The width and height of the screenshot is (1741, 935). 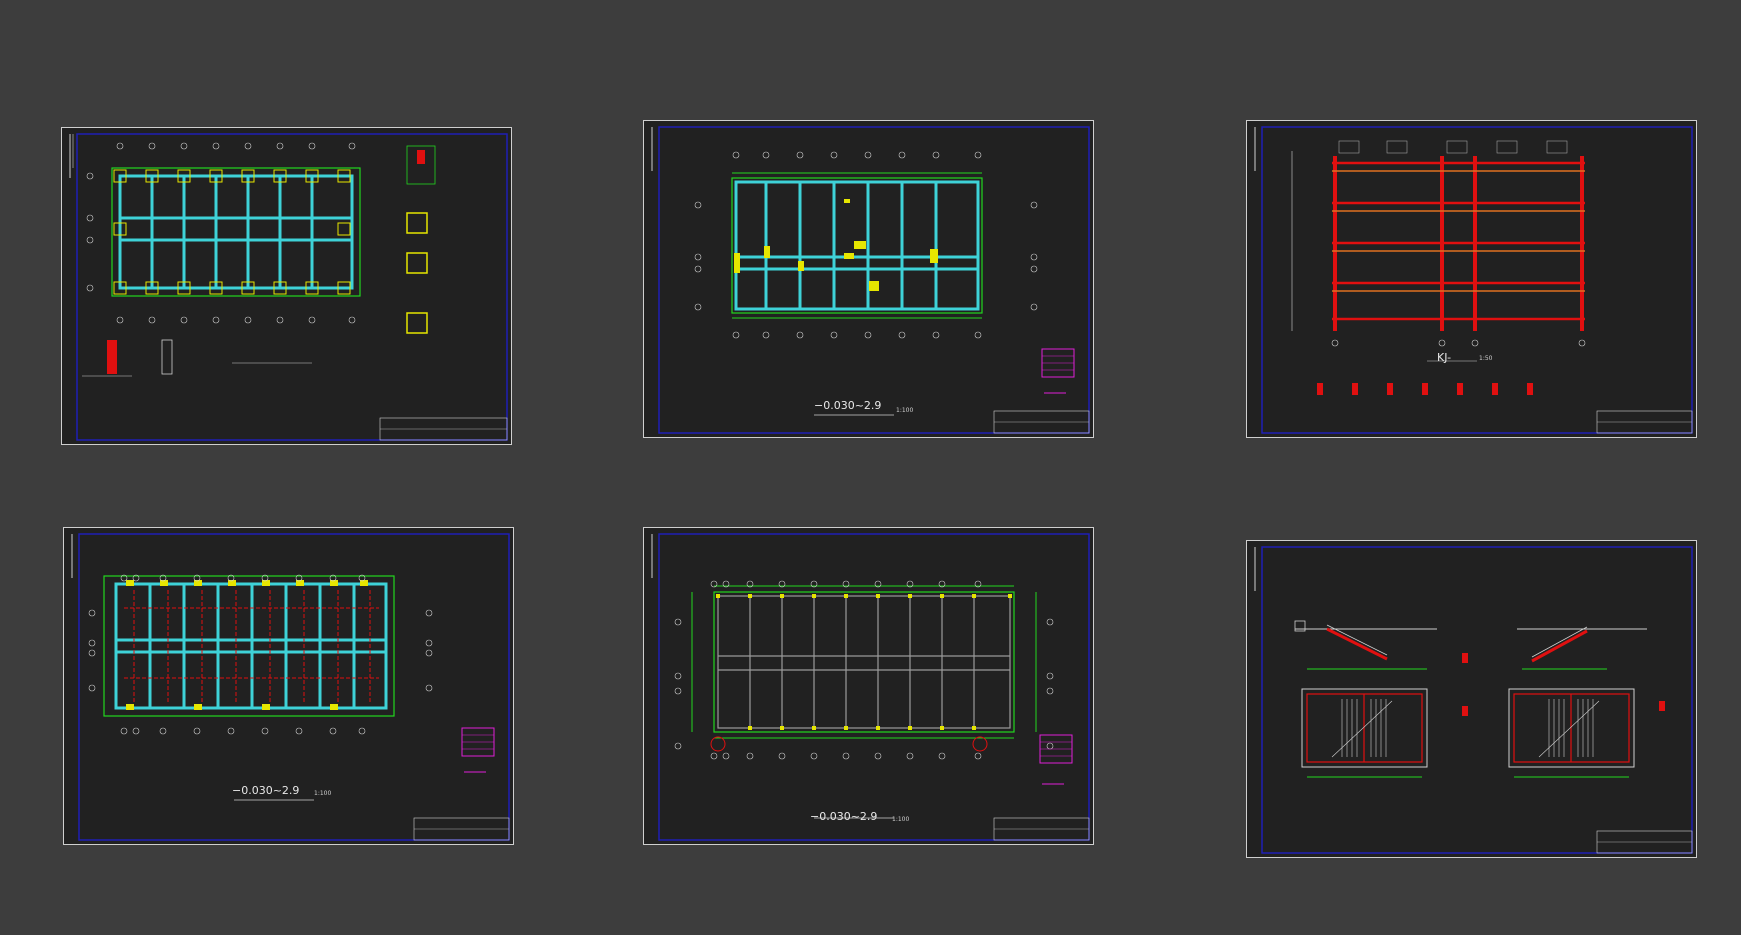 I want to click on sheet-beam-plan: −0.030~2.9 1:100, so click(x=868, y=279).